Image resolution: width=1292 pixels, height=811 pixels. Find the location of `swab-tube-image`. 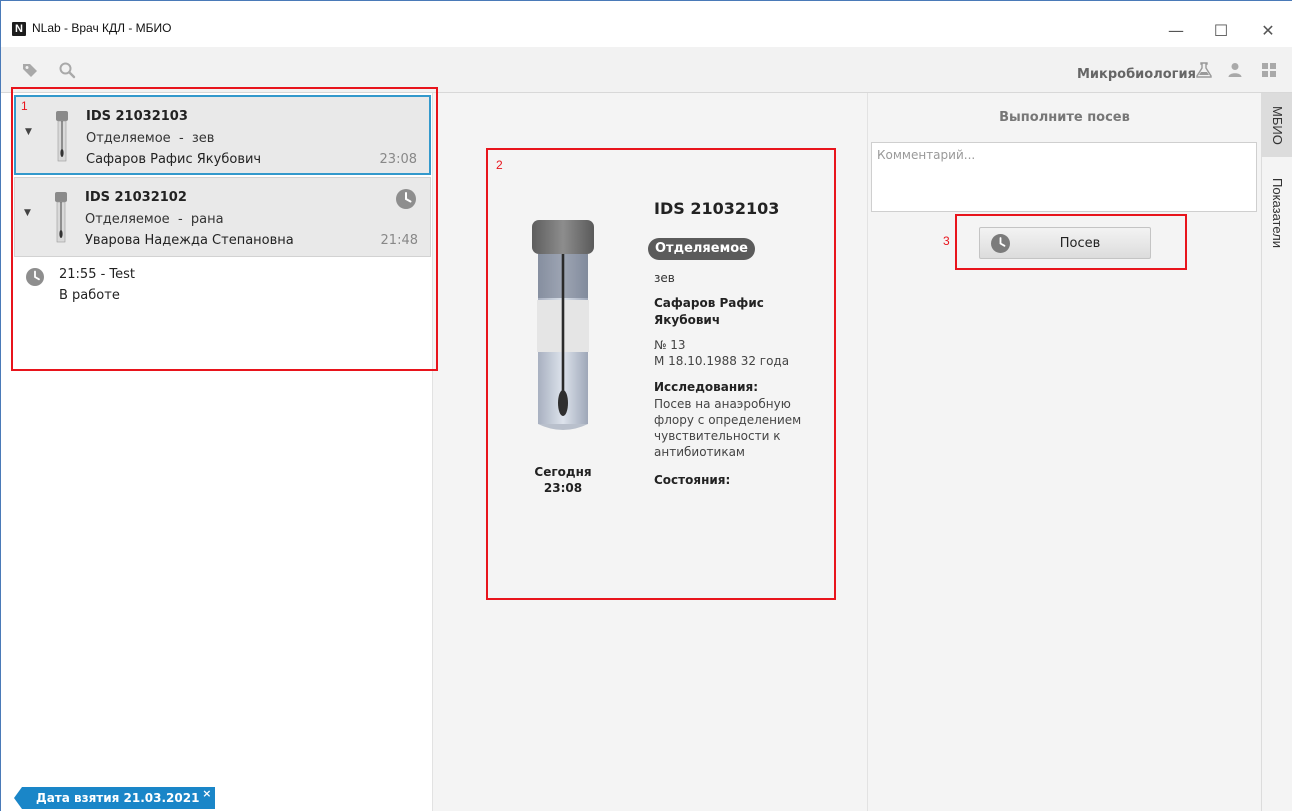

swab-tube-image is located at coordinates (563, 325).